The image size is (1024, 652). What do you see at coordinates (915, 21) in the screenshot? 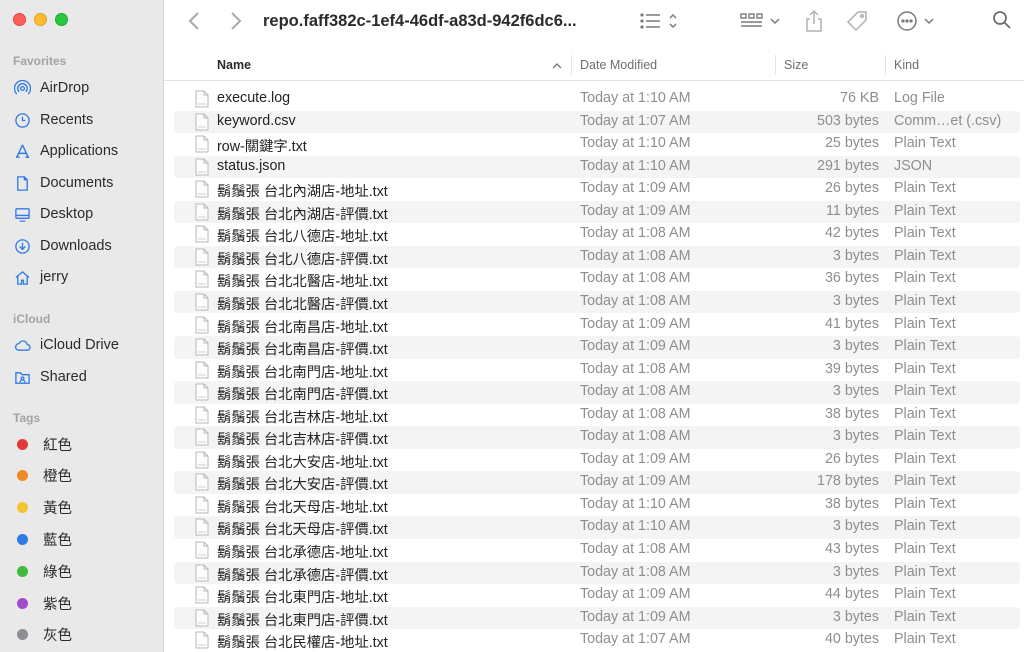
I see `more-actions-button` at bounding box center [915, 21].